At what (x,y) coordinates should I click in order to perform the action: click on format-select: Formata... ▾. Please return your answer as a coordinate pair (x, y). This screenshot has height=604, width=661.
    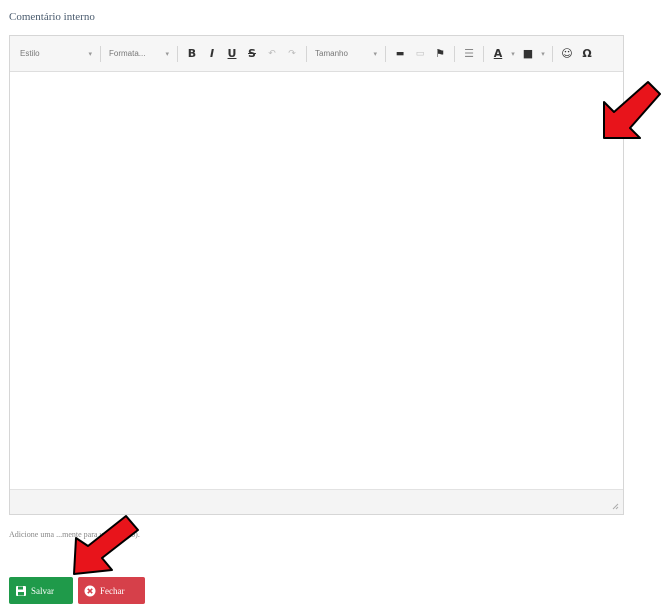
    Looking at the image, I should click on (139, 54).